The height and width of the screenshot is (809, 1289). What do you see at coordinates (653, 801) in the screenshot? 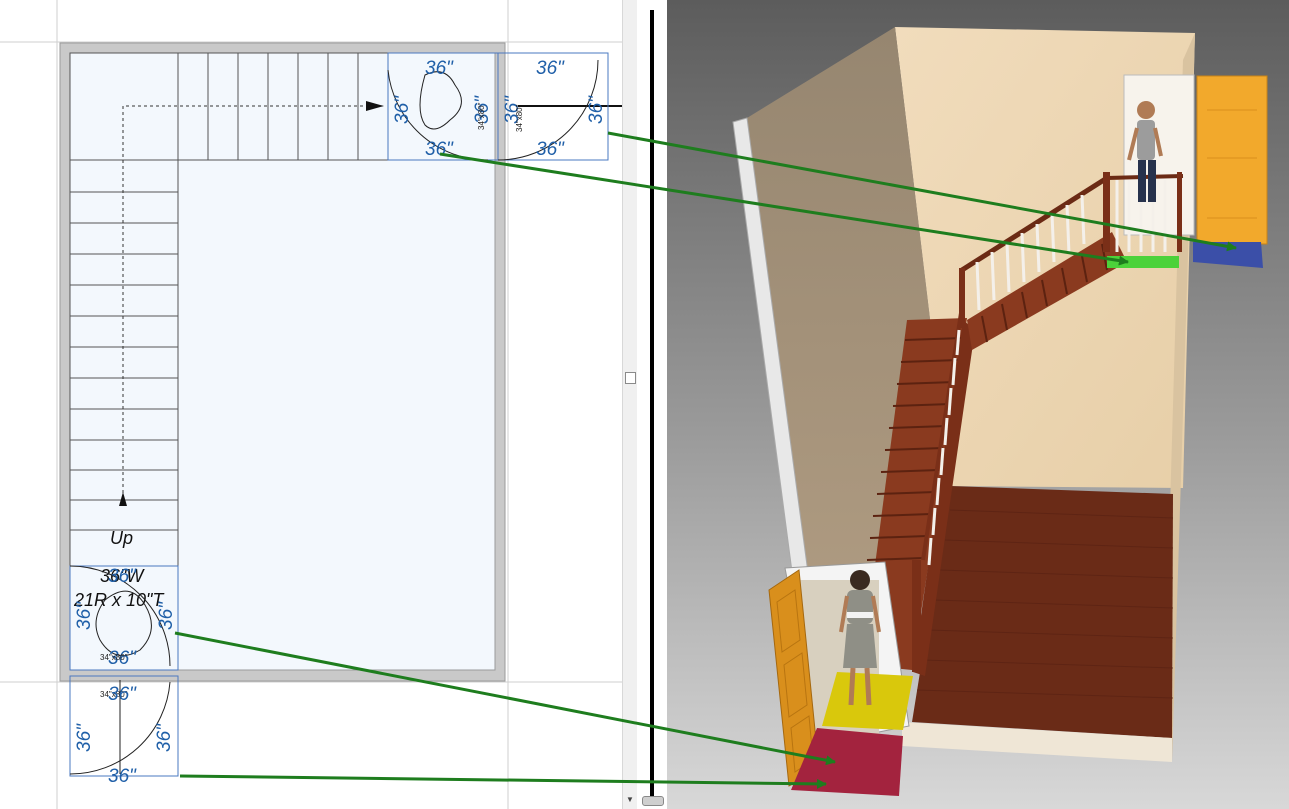
I see `splitter-handle` at bounding box center [653, 801].